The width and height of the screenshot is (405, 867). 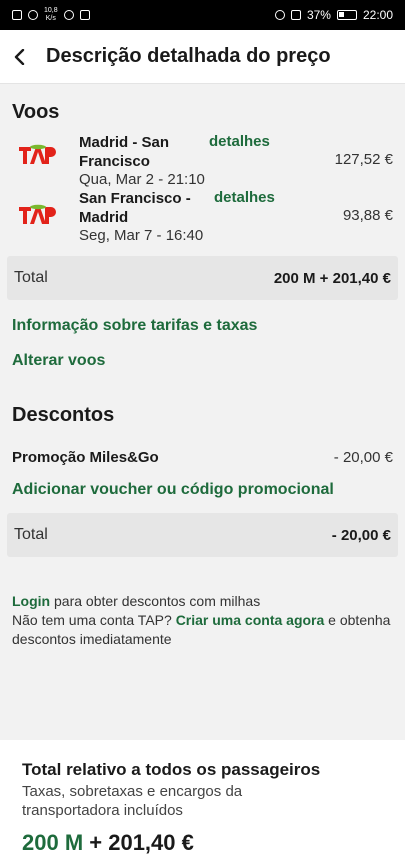 What do you see at coordinates (363, 159) in the screenshot?
I see `flight-price: 127,52 €` at bounding box center [363, 159].